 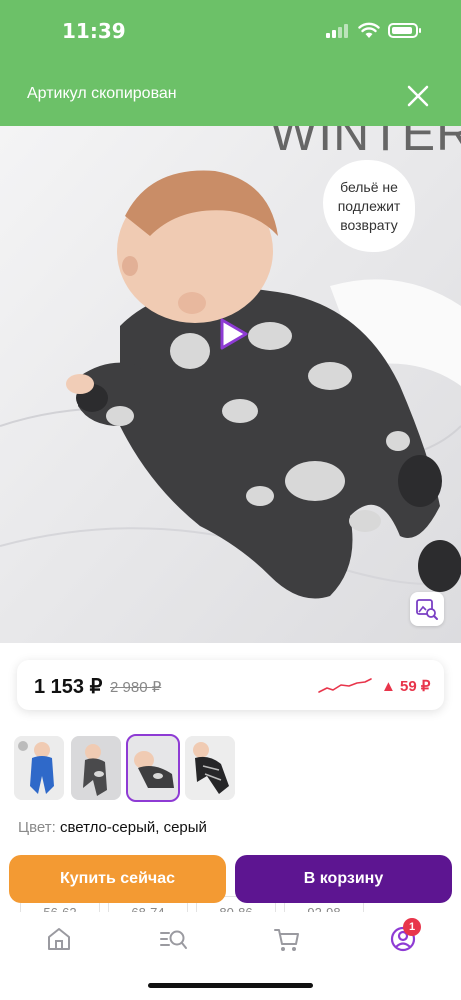 I want to click on profile-nav-item: 1, so click(x=404, y=936).